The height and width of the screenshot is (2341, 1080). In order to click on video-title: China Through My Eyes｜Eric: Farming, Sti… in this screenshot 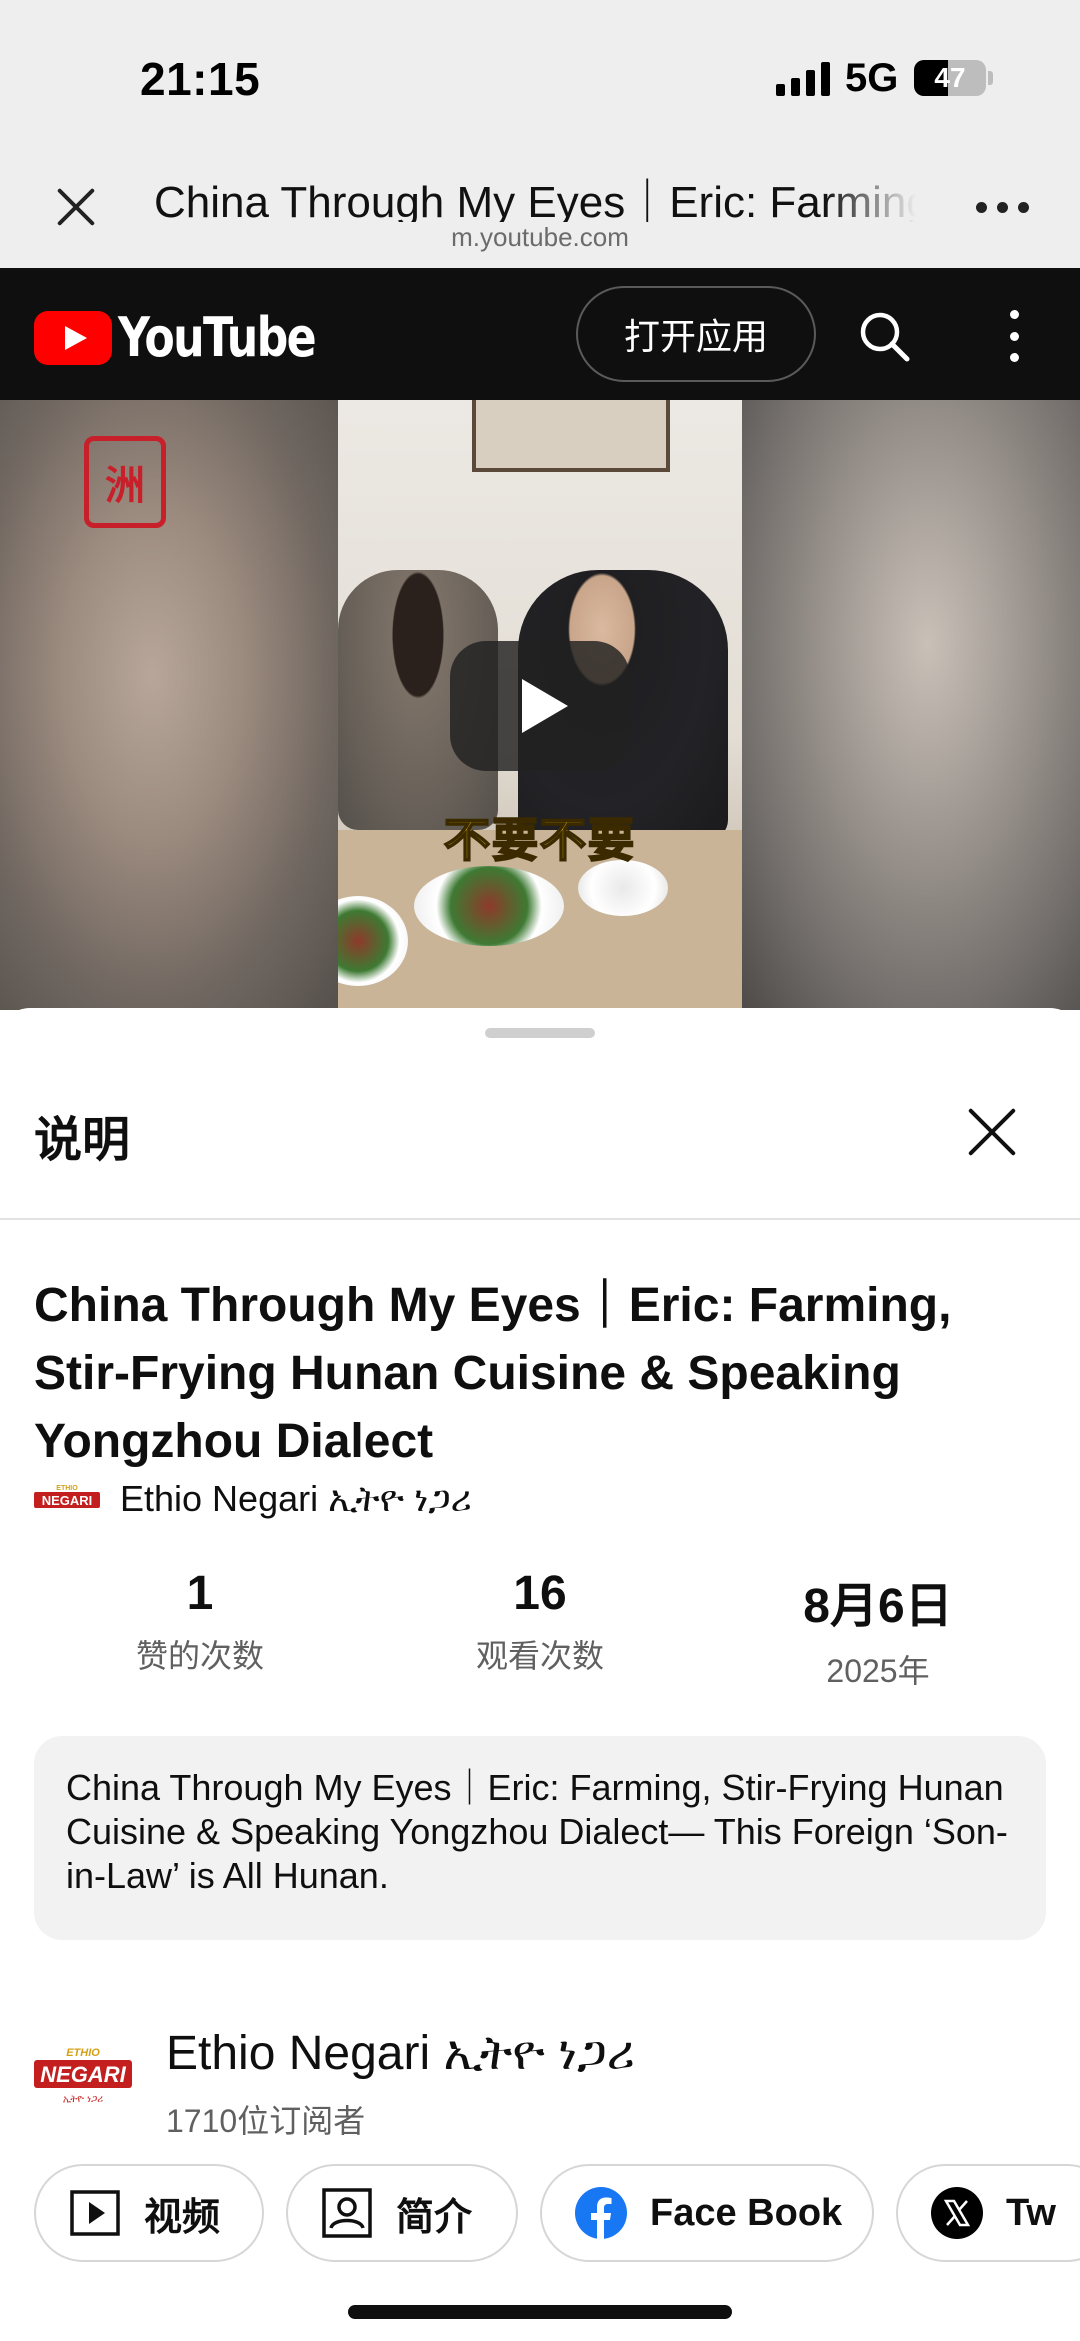, I will do `click(493, 1373)`.